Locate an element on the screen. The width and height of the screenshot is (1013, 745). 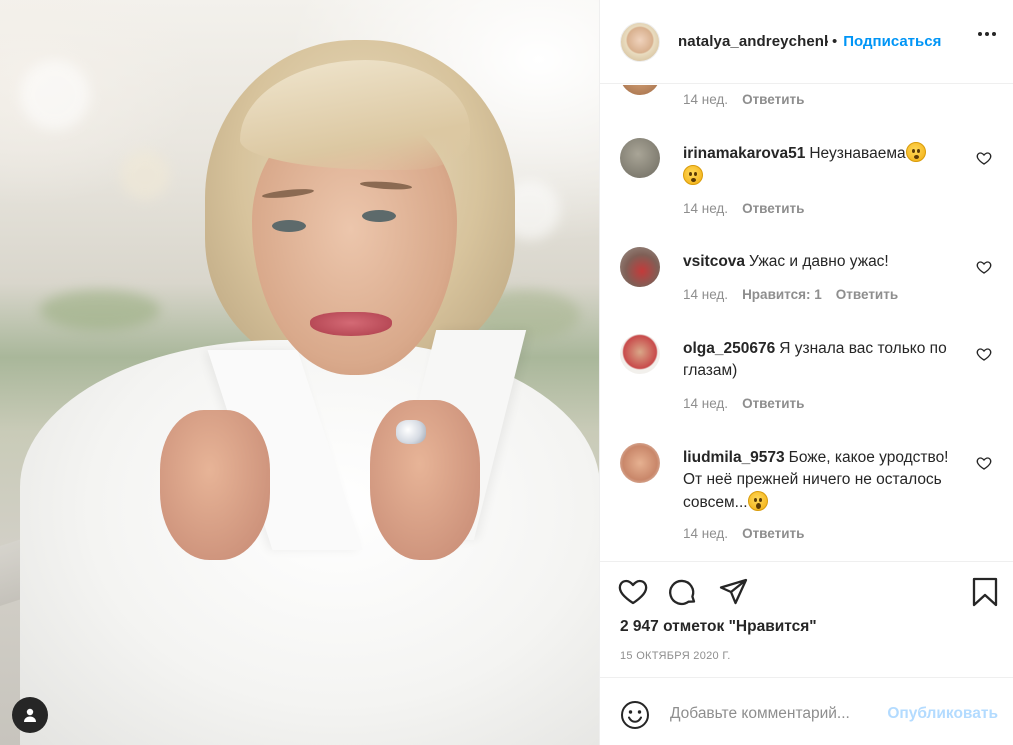
add-comment-bar: Добавьте комментарий... Опубликовать is located at coordinates (806, 711).